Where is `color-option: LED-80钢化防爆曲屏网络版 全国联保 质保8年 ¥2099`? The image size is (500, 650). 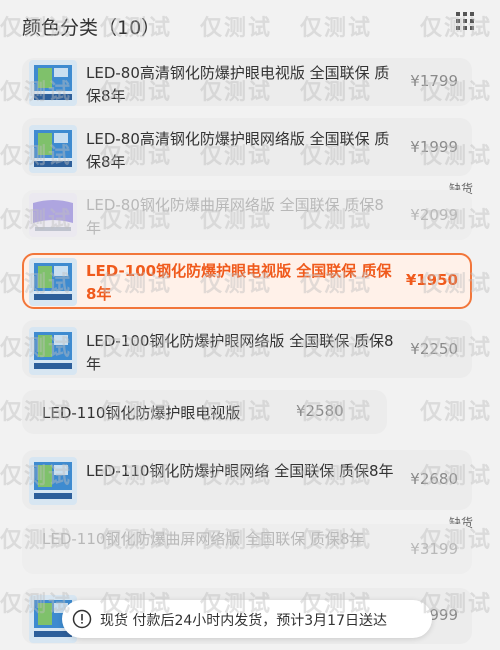 color-option: LED-80钢化防爆曲屏网络版 全国联保 质保8年 ¥2099 is located at coordinates (247, 215).